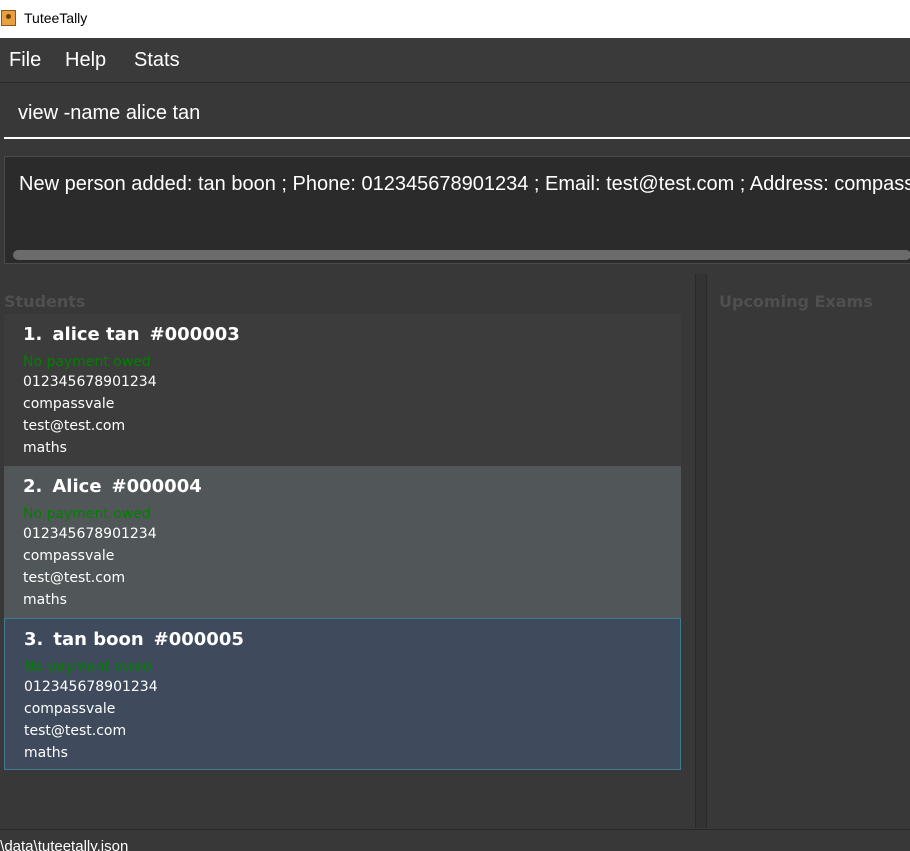  Describe the element at coordinates (157, 60) in the screenshot. I see `menu-stats: Stats` at that location.